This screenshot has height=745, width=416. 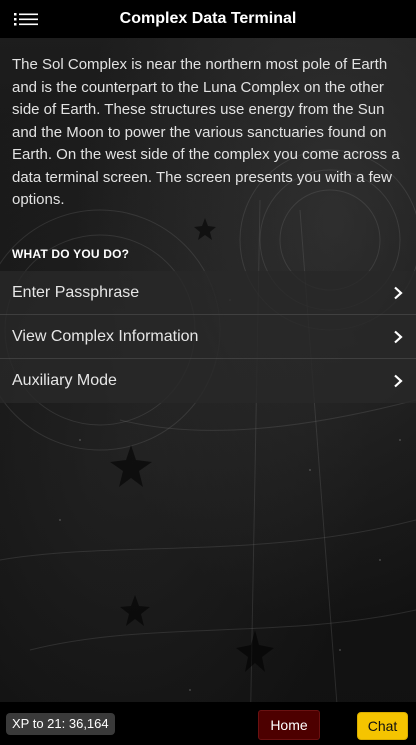 What do you see at coordinates (382, 726) in the screenshot?
I see `chat-button: Chat` at bounding box center [382, 726].